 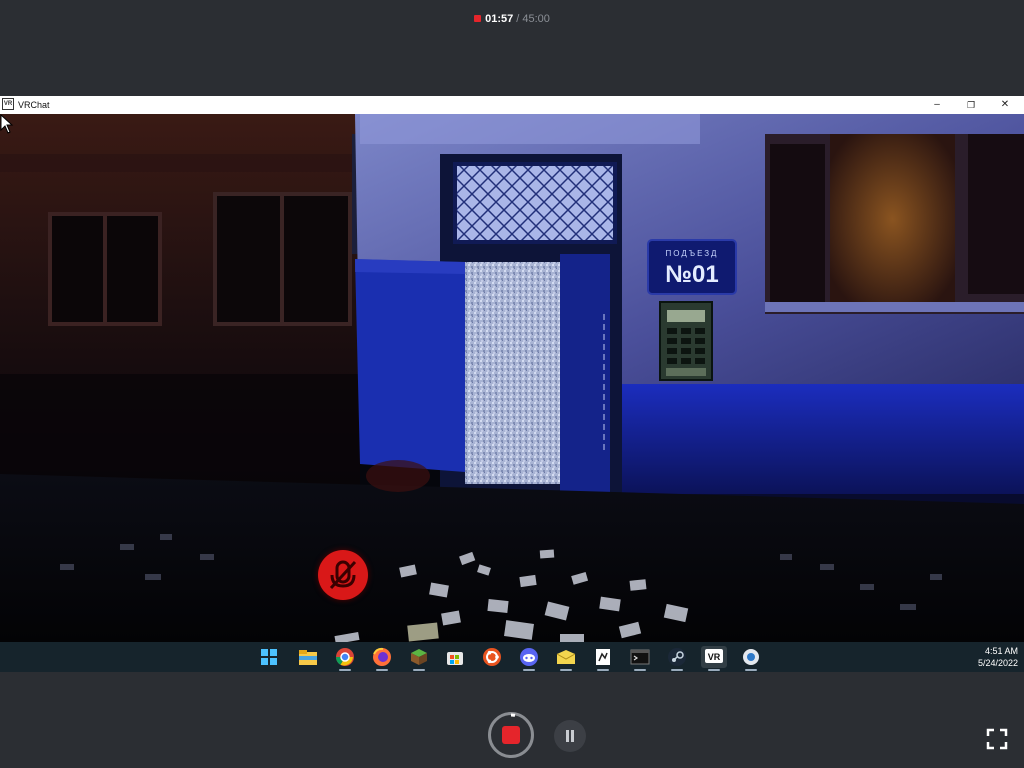 I want to click on recorder-controls, so click(x=512, y=720).